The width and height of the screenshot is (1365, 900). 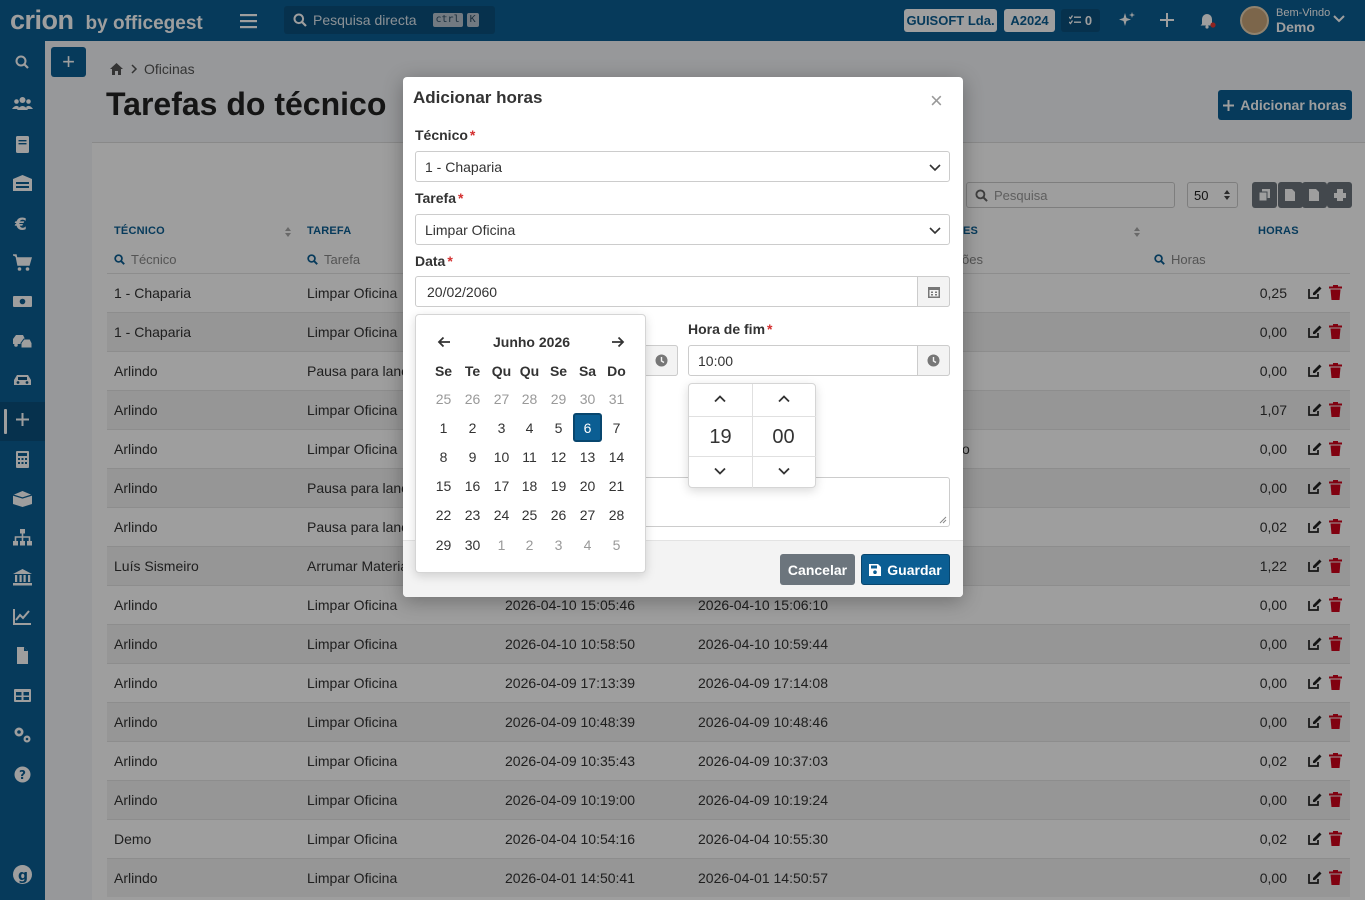 I want to click on calendar-day: 18, so click(x=529, y=486).